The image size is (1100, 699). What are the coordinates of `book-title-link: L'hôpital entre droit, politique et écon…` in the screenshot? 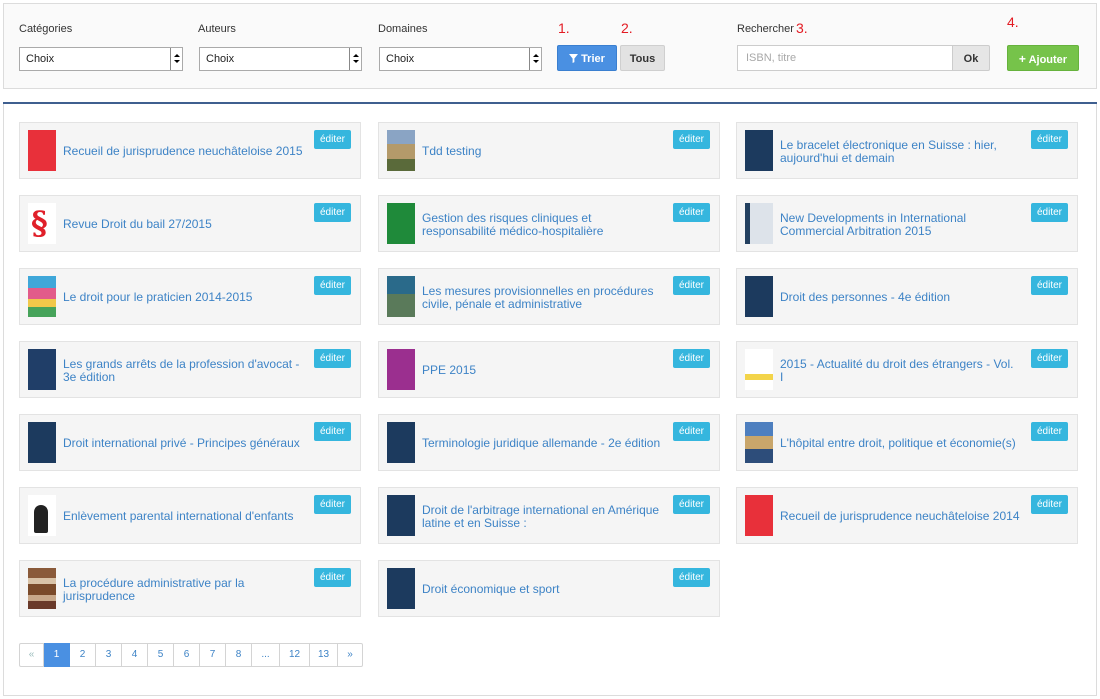 It's located at (900, 443).